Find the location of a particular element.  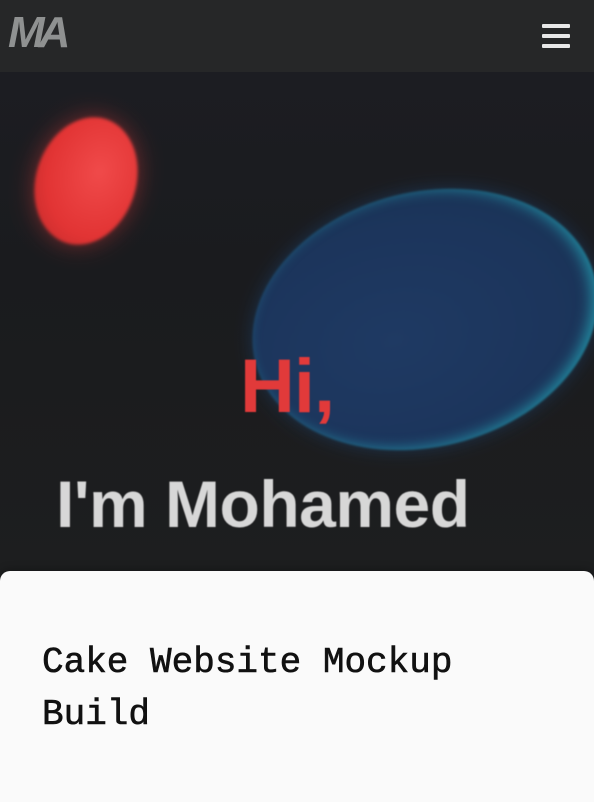

top-nav-bar: MA is located at coordinates (297, 36).